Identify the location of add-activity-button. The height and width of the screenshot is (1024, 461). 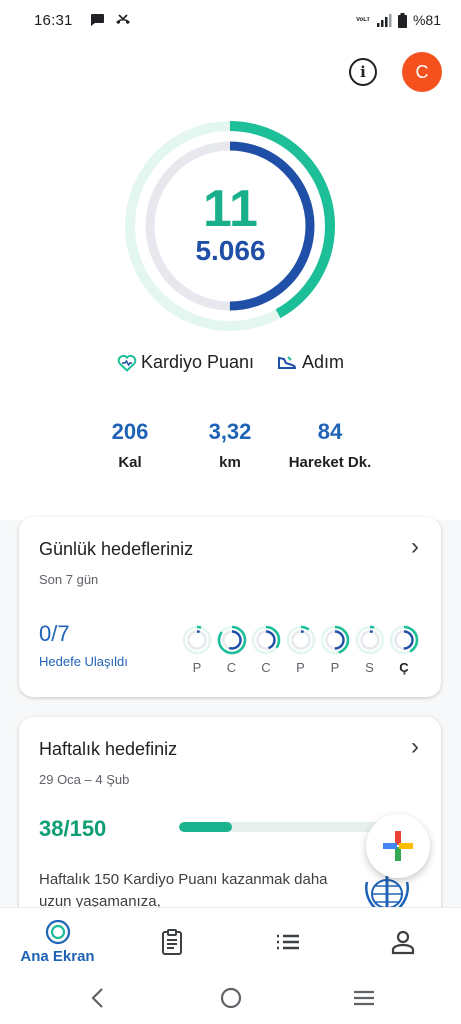
(398, 846).